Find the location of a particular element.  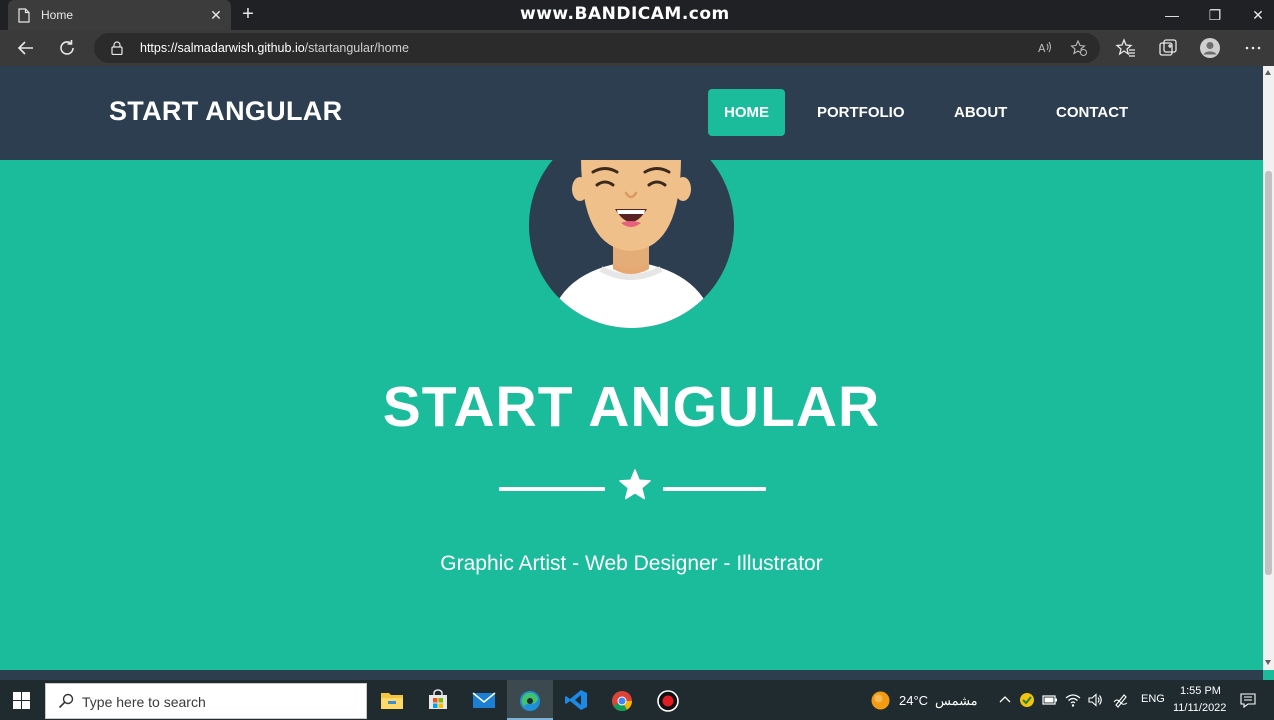

browser-tab: Home ✕ is located at coordinates (119, 15).